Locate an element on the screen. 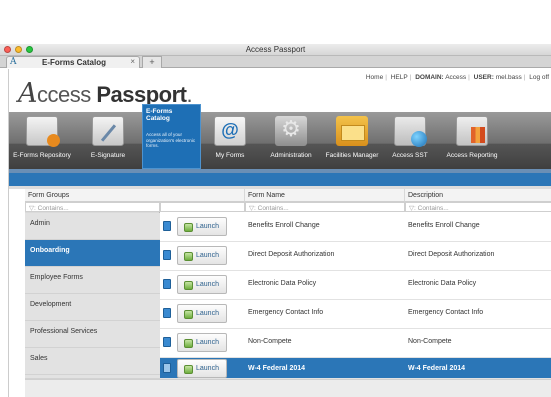 Image resolution: width=551 pixels, height=397 pixels. nav-label: Access Reporting is located at coordinates (472, 155).